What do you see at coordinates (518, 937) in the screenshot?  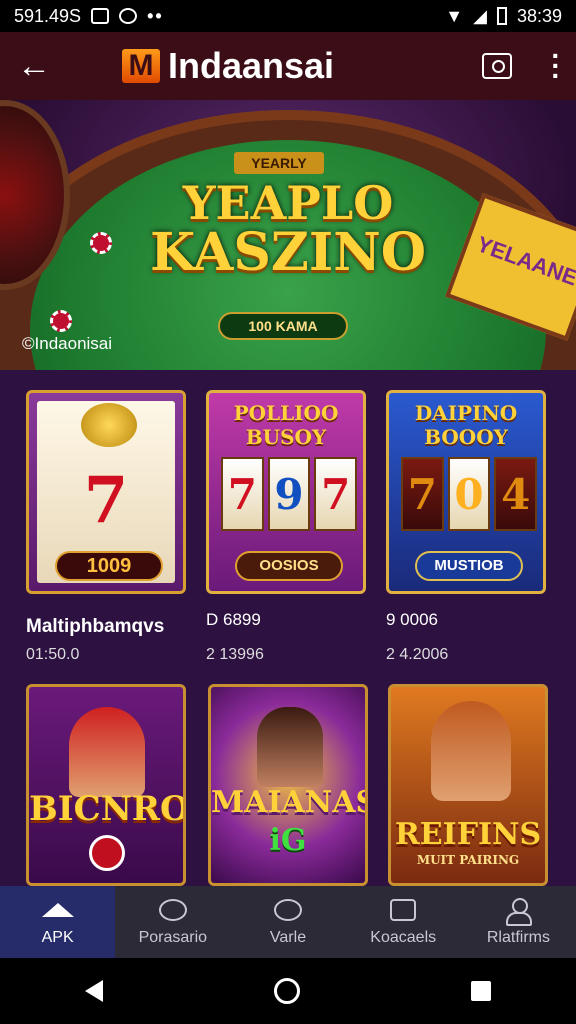 I see `nav-label: Rlatfirms` at bounding box center [518, 937].